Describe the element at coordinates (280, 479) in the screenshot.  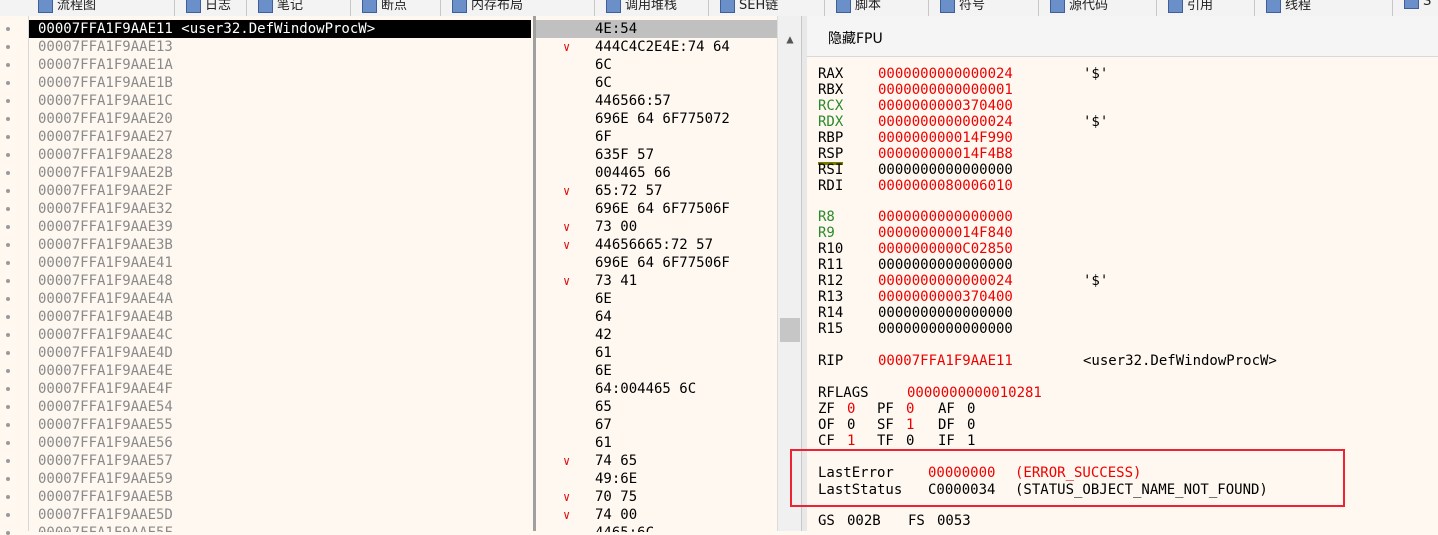
I see `disasm-address: 00007FFA1F9AAE59` at that location.